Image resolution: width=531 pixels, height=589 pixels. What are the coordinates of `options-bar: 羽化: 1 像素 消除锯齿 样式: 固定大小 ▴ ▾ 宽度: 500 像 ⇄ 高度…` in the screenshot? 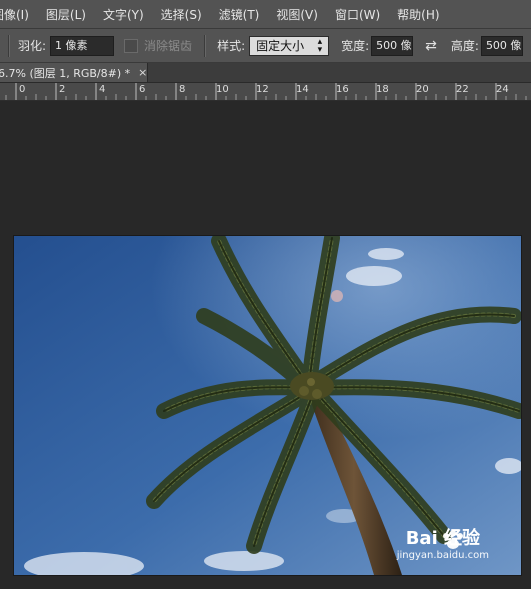 It's located at (265, 46).